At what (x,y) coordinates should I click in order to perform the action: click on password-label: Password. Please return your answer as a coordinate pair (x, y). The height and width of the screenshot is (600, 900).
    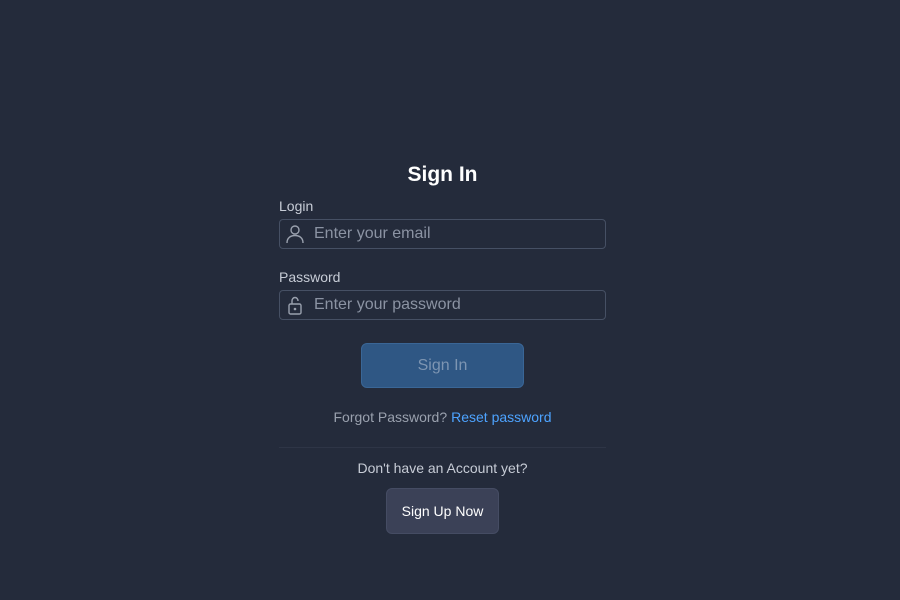
    Looking at the image, I should click on (310, 277).